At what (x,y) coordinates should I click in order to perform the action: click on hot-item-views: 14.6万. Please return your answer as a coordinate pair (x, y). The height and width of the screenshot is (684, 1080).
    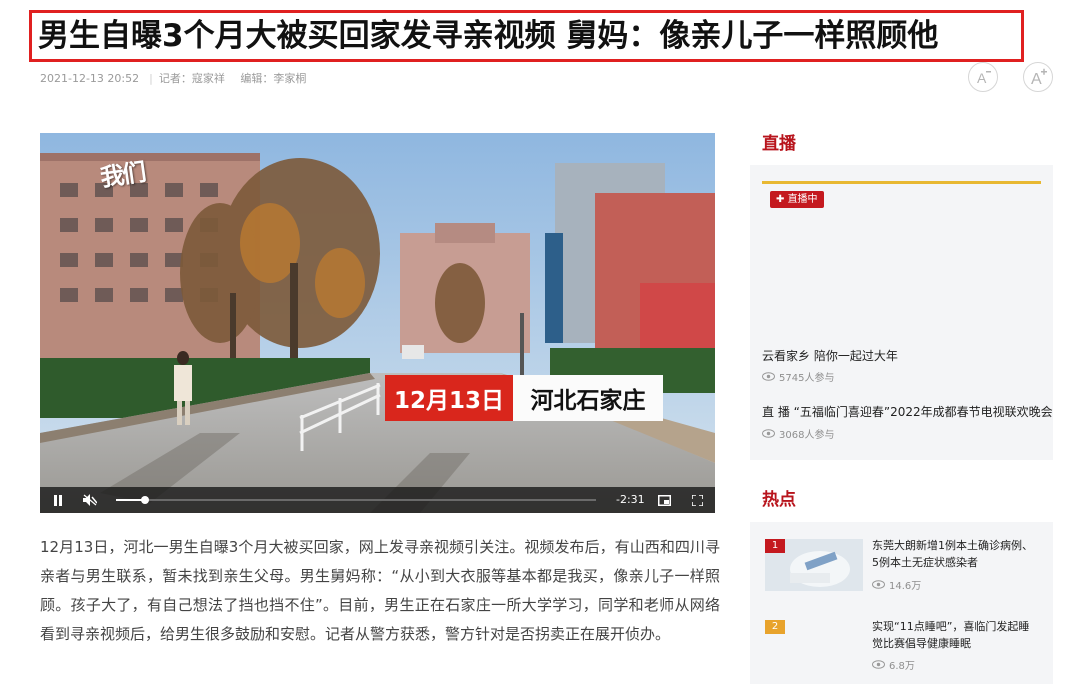
    Looking at the image, I should click on (896, 584).